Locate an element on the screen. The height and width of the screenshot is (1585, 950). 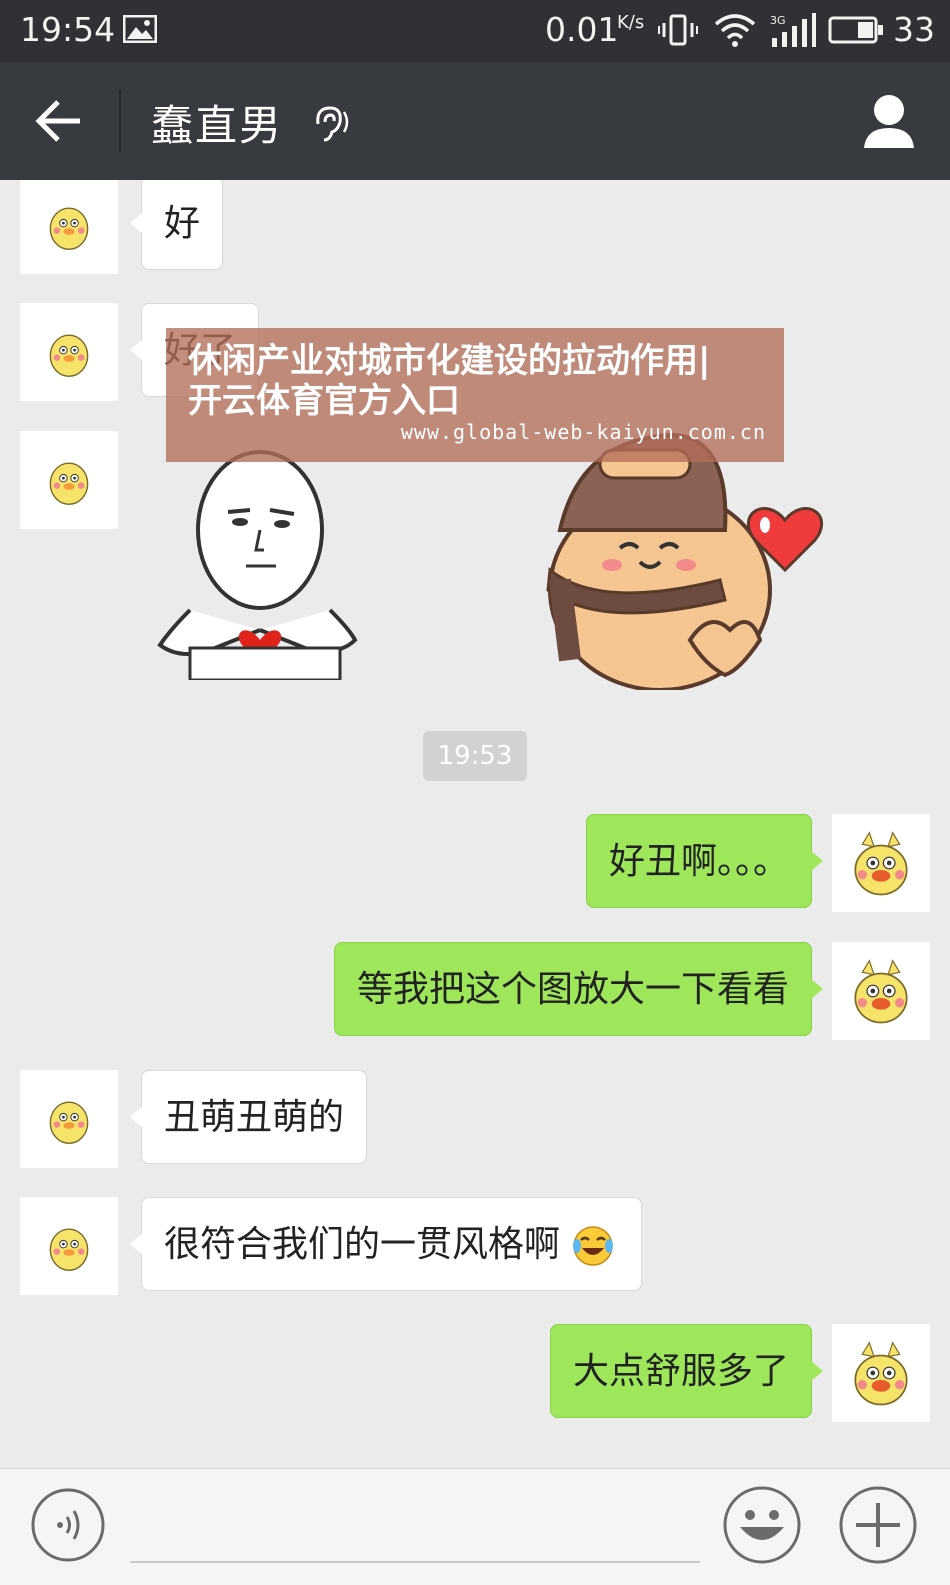
message-text: 很符合我们的一贯风格啊 is located at coordinates (362, 1244).